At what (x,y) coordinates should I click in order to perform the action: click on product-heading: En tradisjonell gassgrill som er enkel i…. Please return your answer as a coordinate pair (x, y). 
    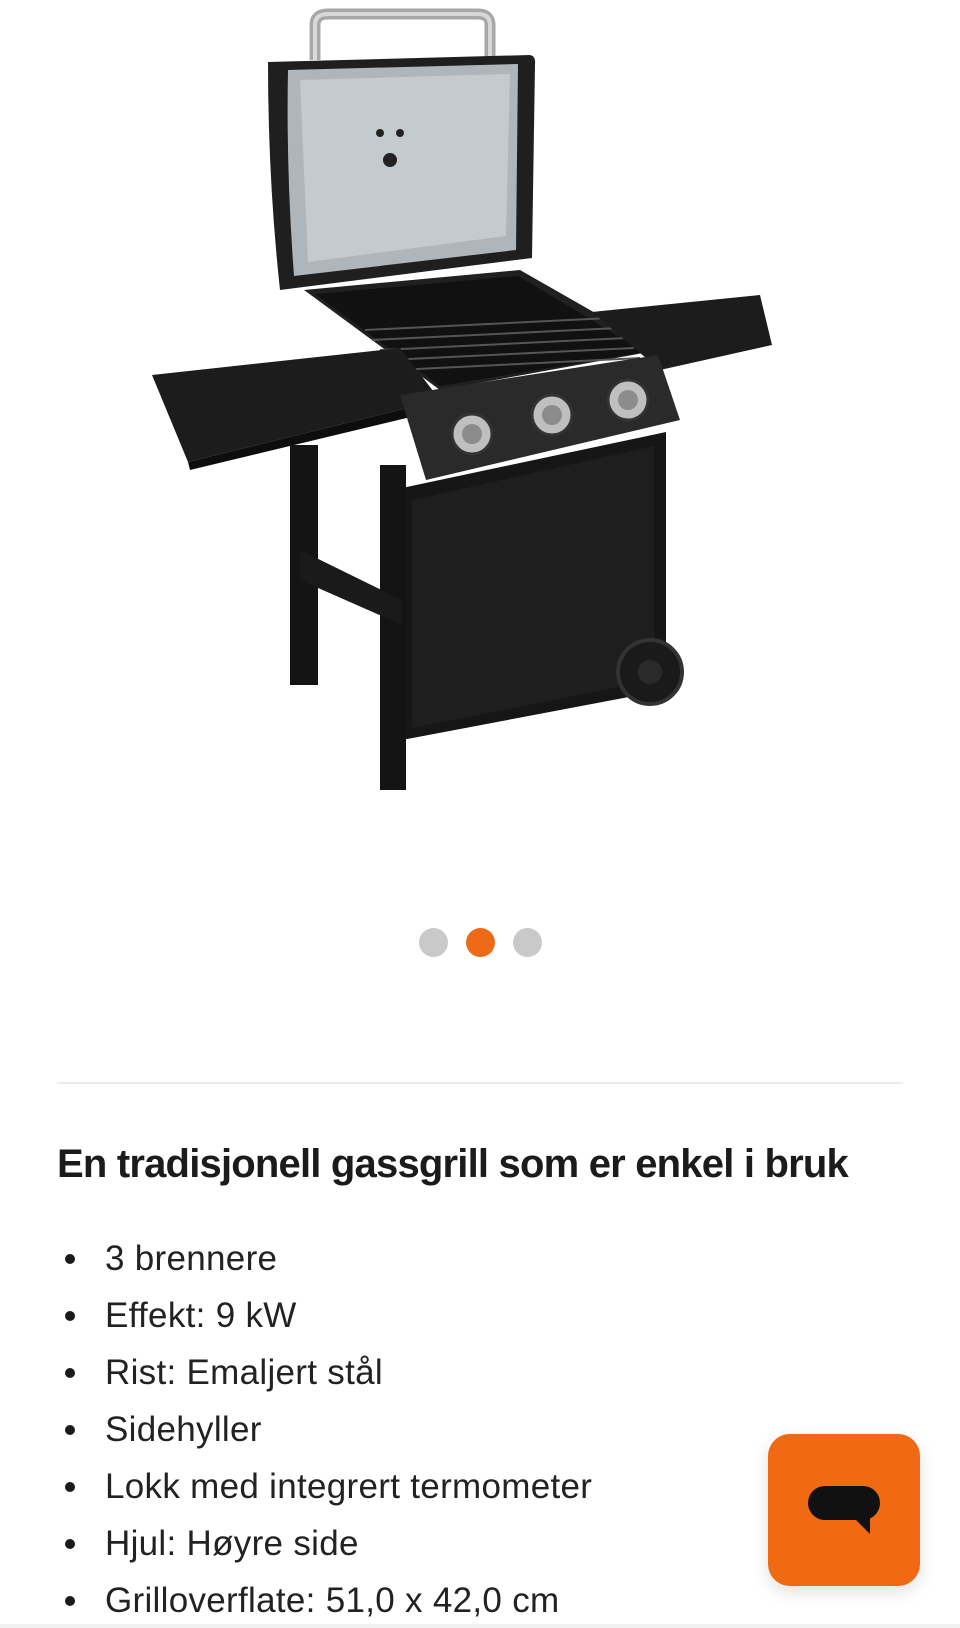
    Looking at the image, I should click on (453, 1164).